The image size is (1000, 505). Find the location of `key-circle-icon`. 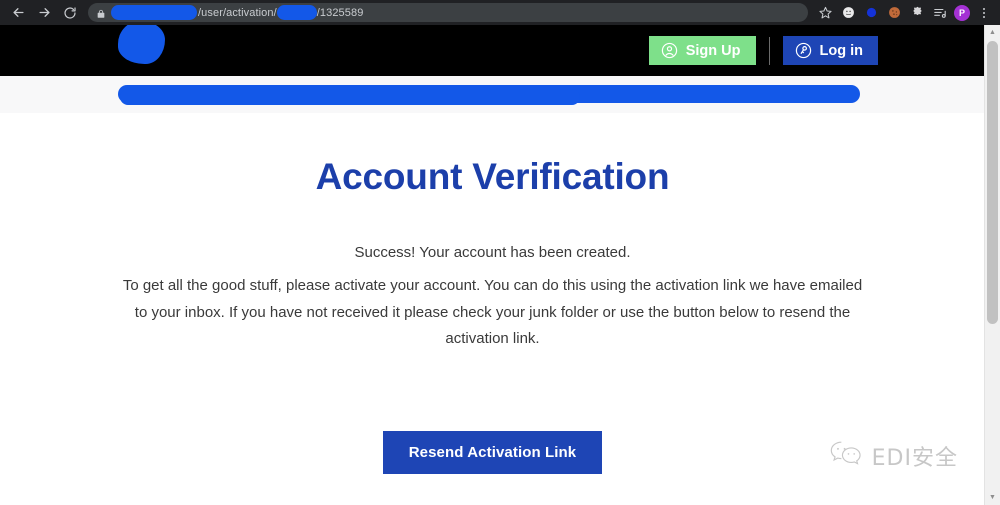

key-circle-icon is located at coordinates (803, 50).